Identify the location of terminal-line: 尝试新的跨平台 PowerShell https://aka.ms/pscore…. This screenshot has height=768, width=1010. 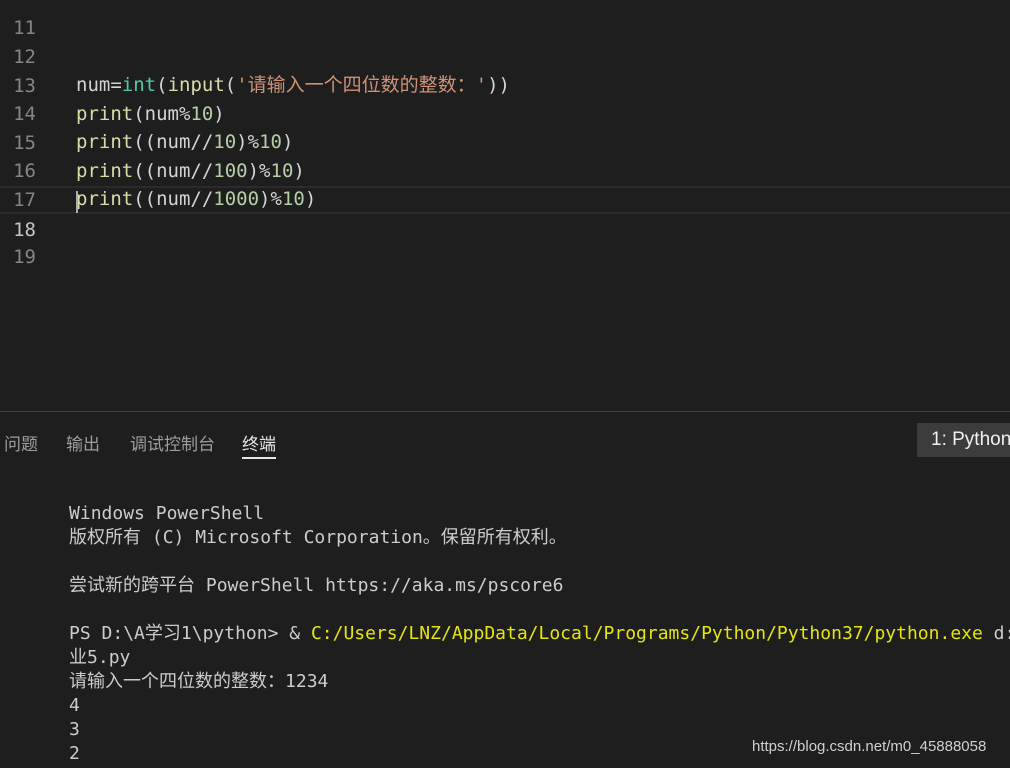
(283, 573).